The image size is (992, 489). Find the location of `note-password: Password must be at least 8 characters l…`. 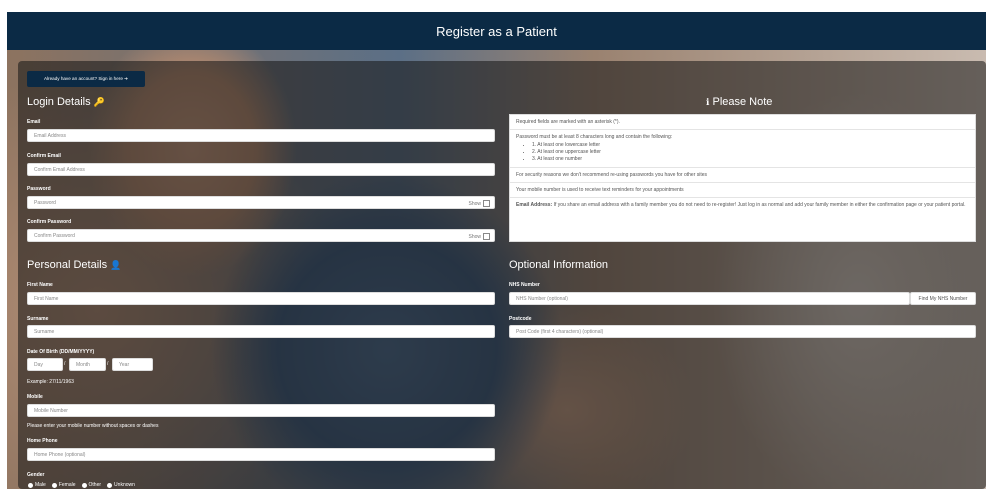

note-password: Password must be at least 8 characters l… is located at coordinates (742, 149).